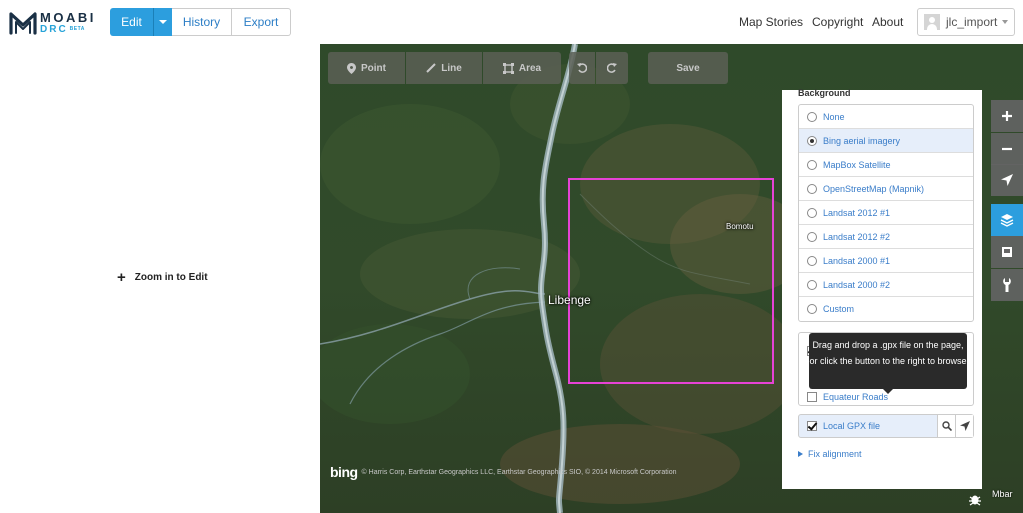 The image size is (1023, 513). Describe the element at coordinates (975, 499) in the screenshot. I see `bug-report-icon` at that location.